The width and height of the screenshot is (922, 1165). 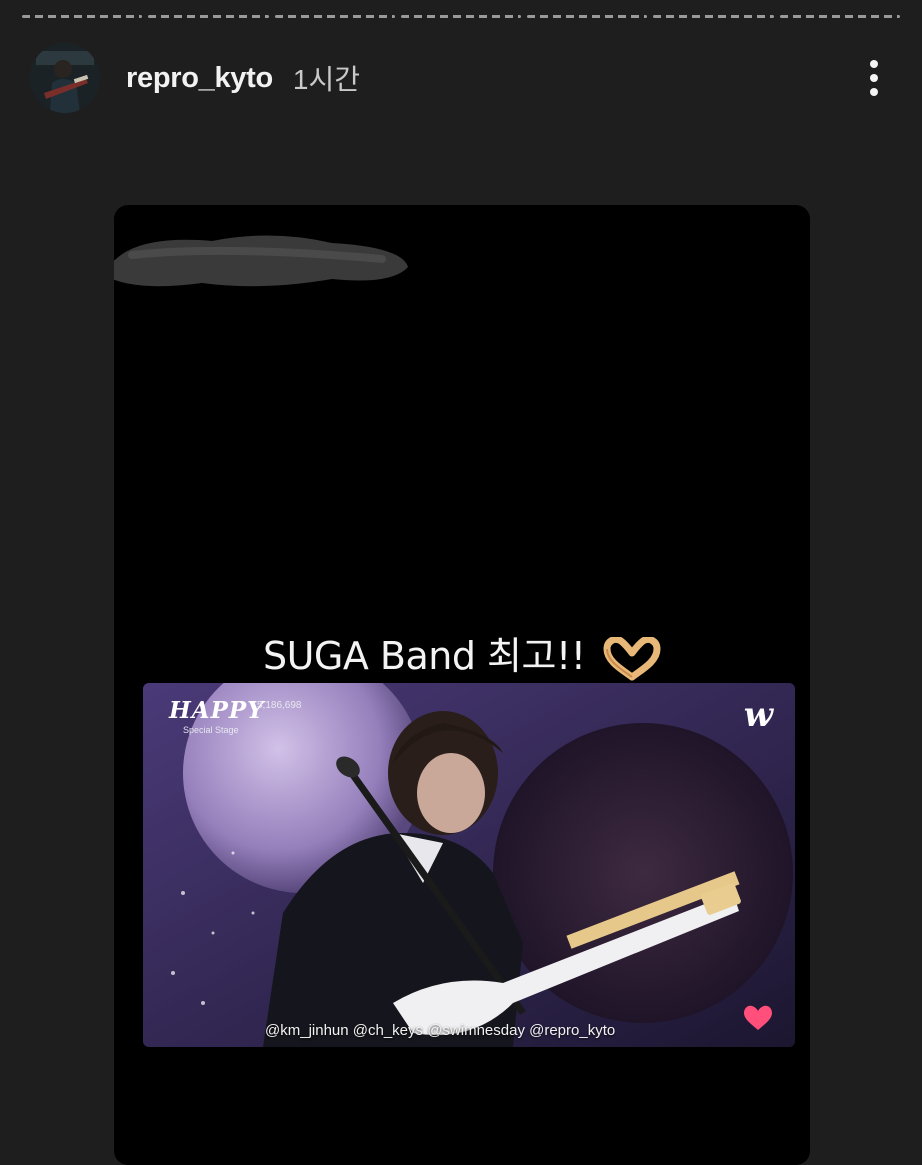 I want to click on heart-hands-emoji, so click(x=632, y=658).